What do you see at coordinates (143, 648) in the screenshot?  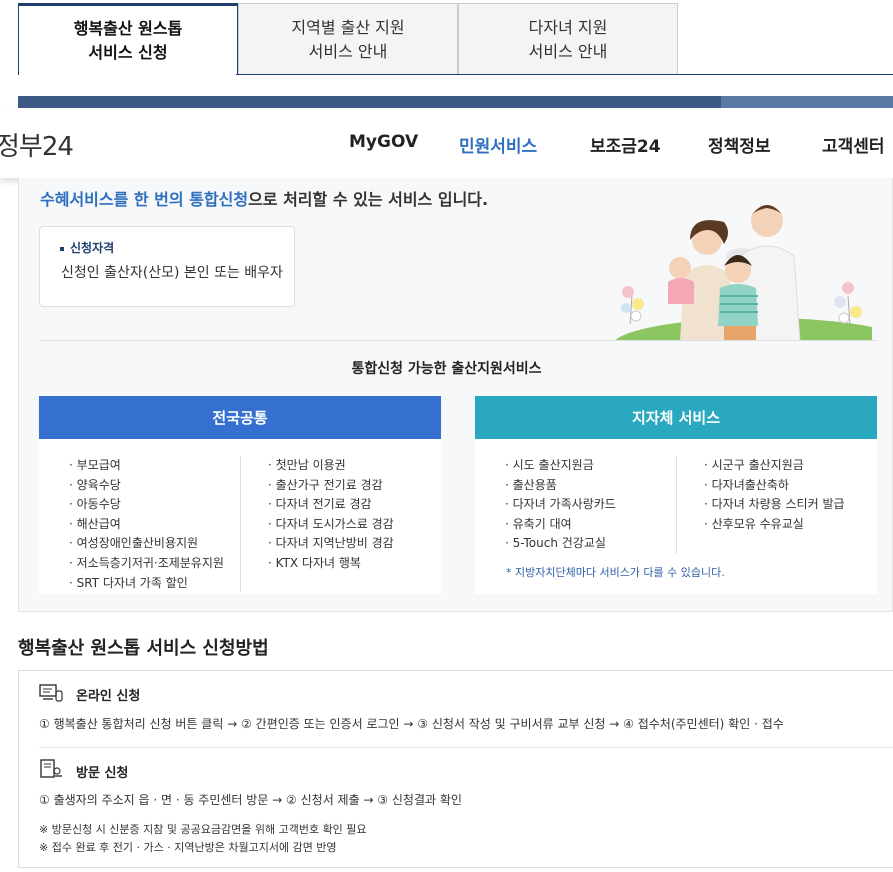 I see `method-title: 행복출산 원스톱 서비스 신청방법` at bounding box center [143, 648].